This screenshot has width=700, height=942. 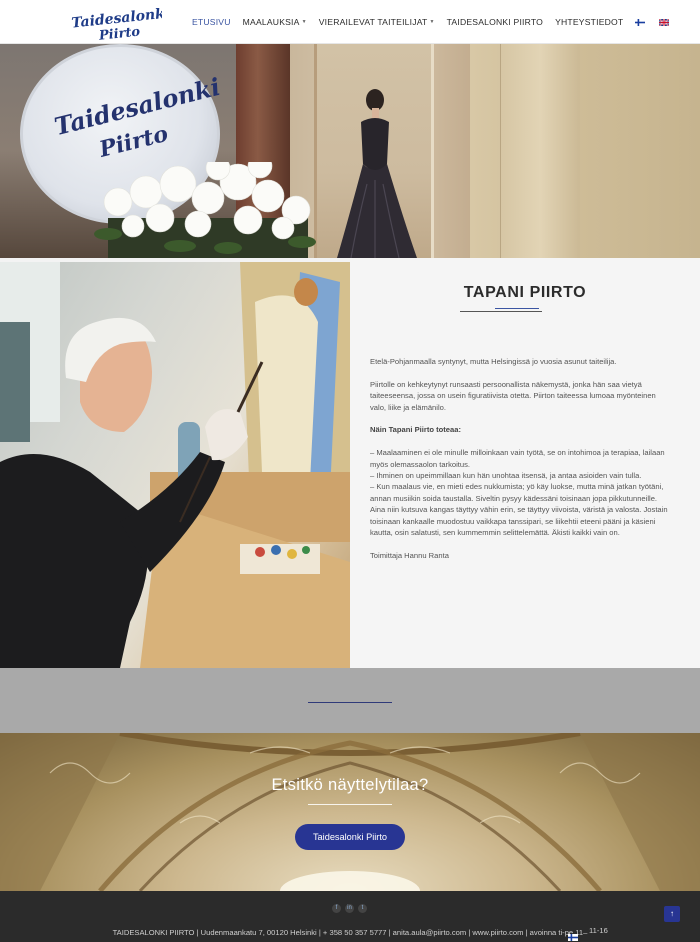 I want to click on english-flag-icon, so click(x=664, y=22).